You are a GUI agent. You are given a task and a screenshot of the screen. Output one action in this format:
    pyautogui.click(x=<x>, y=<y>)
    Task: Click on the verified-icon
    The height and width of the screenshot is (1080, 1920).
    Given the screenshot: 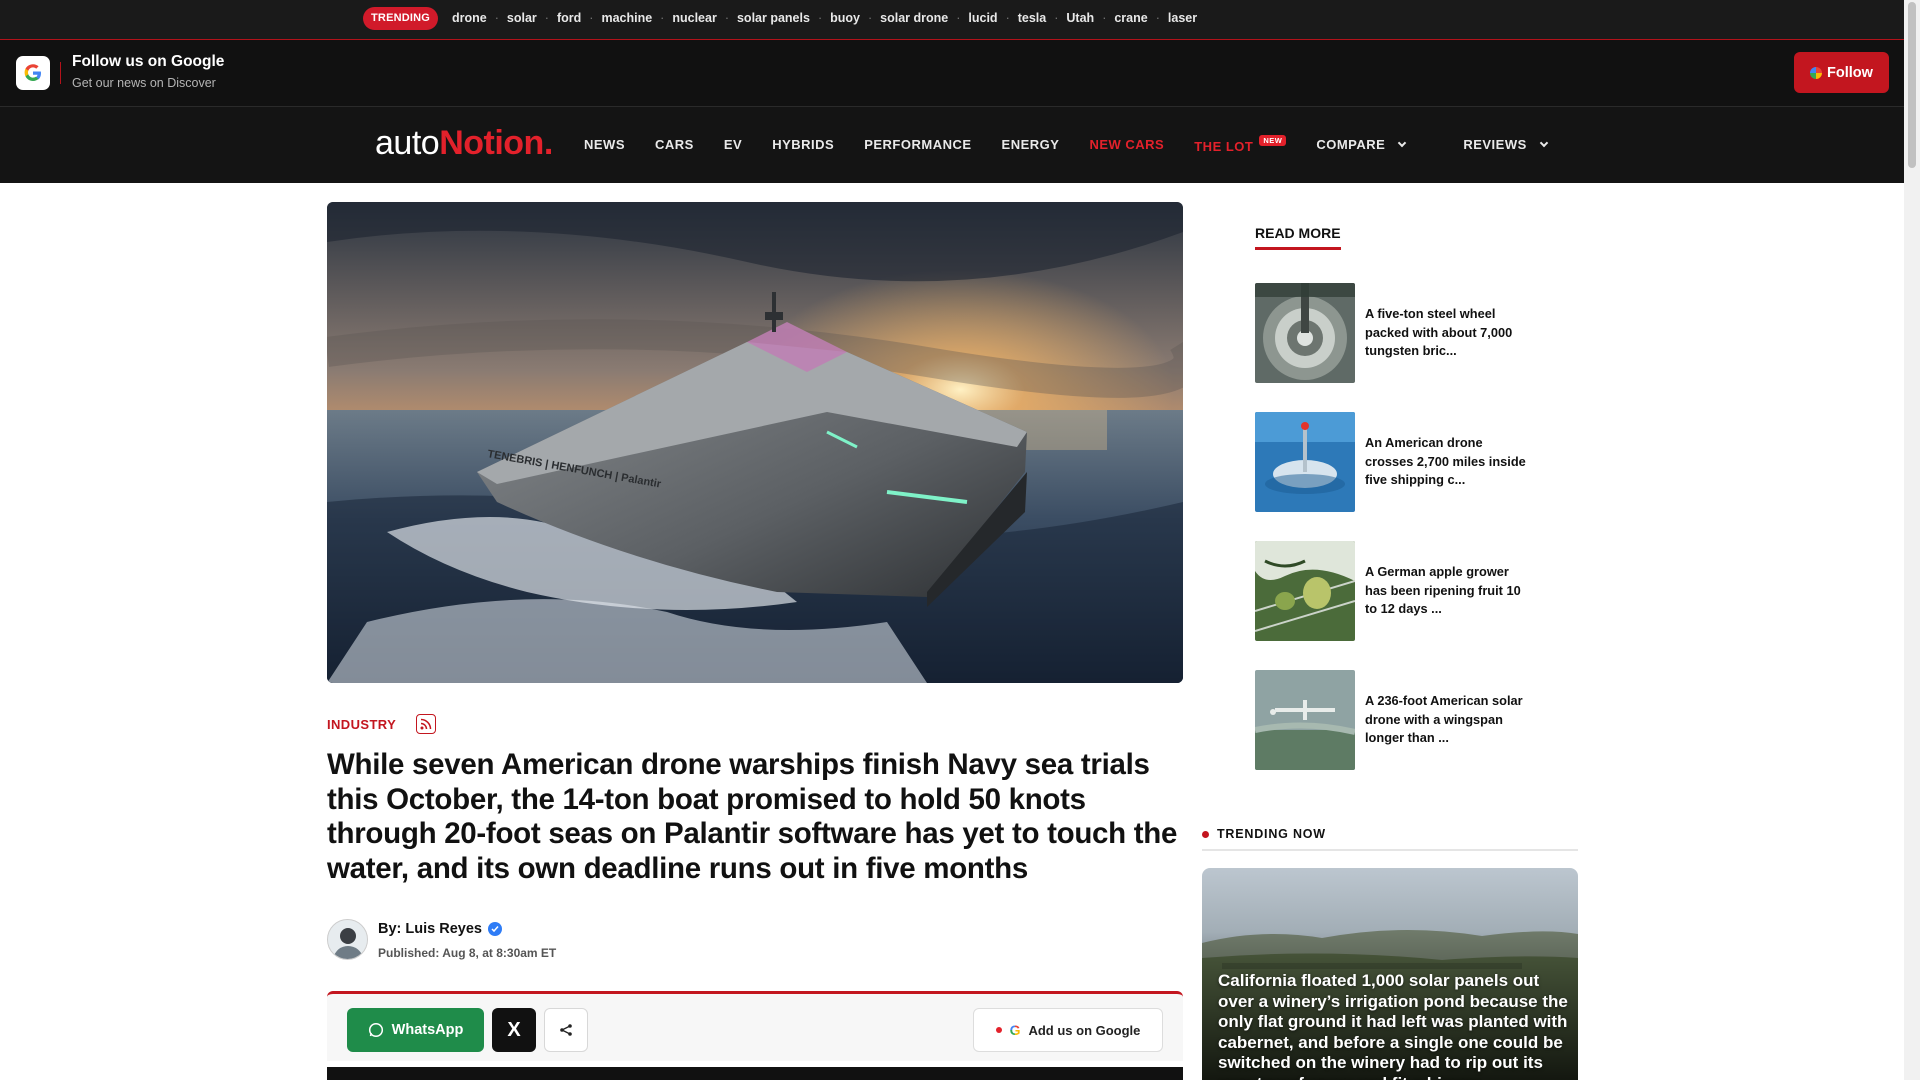 What is the action you would take?
    pyautogui.click(x=494, y=929)
    